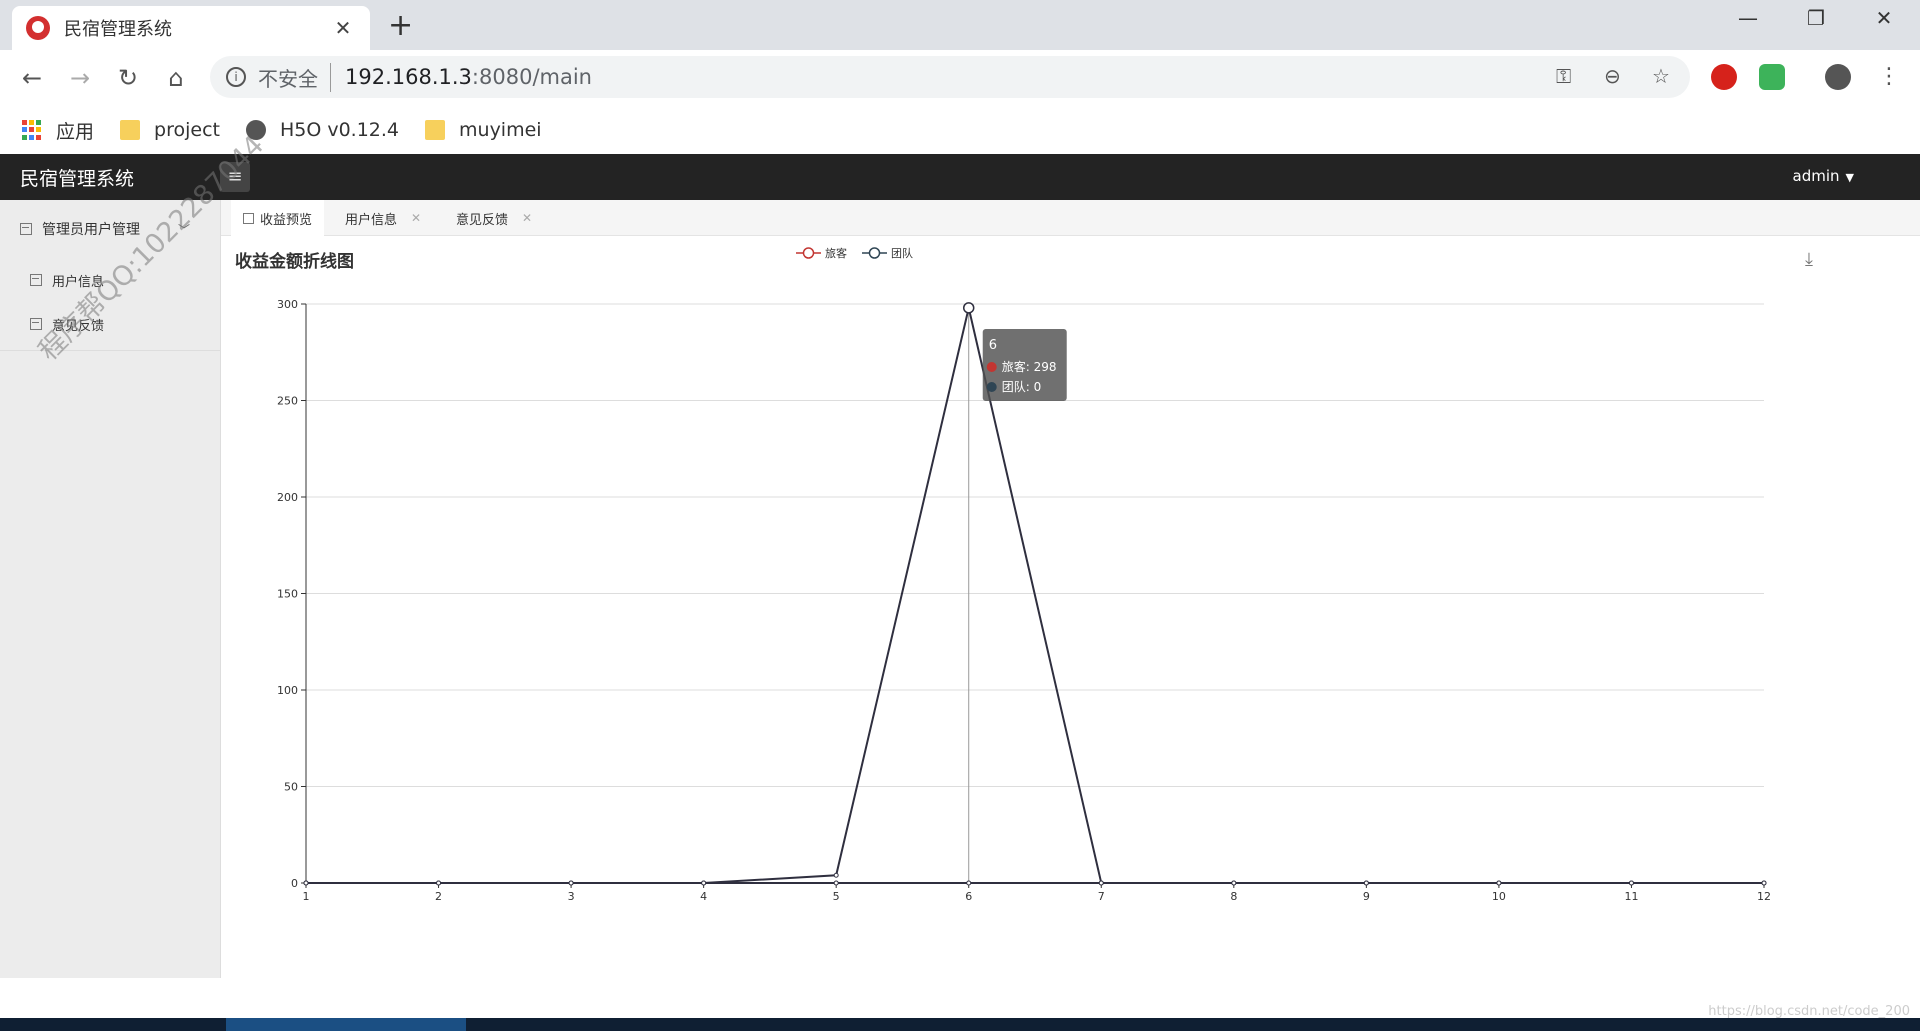 The image size is (1920, 1031). Describe the element at coordinates (438, 896) in the screenshot. I see `x-tick-label: 2` at that location.